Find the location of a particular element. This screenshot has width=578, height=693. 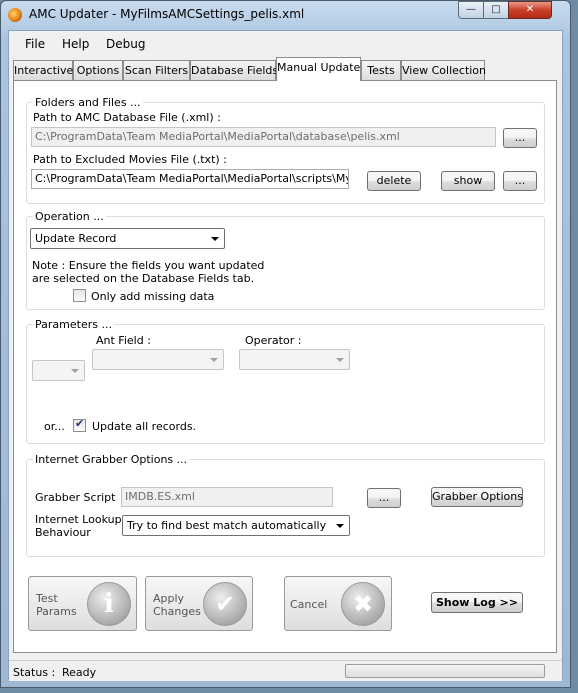

menu-file: File is located at coordinates (35, 44).